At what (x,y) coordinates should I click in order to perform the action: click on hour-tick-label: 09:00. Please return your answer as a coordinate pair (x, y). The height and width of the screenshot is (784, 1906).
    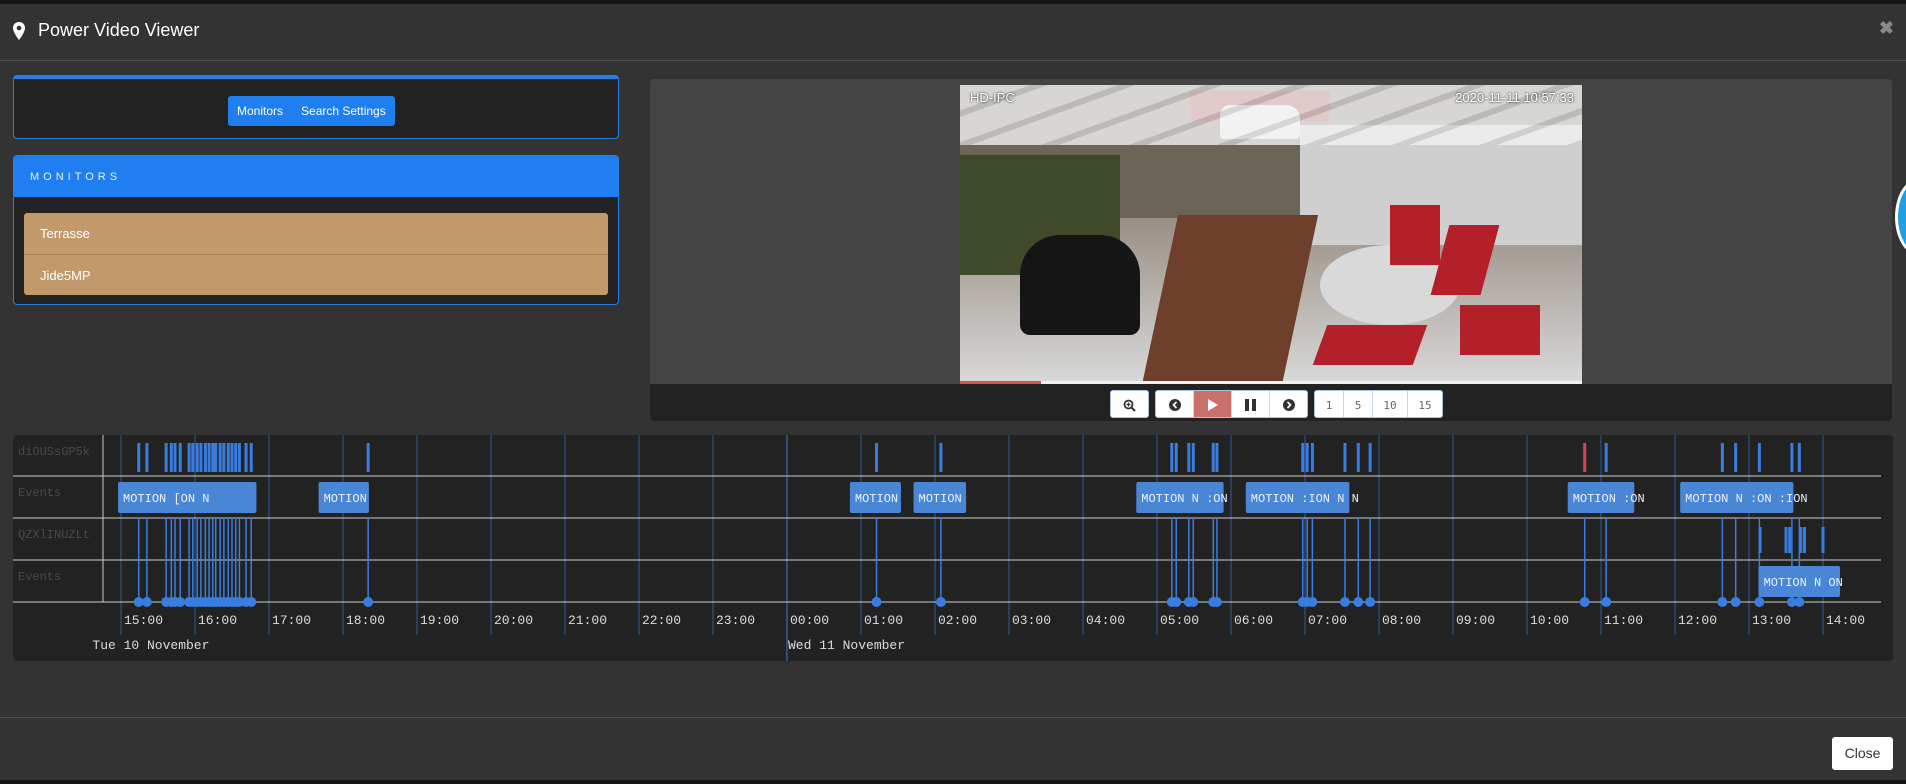
    Looking at the image, I should click on (1475, 620).